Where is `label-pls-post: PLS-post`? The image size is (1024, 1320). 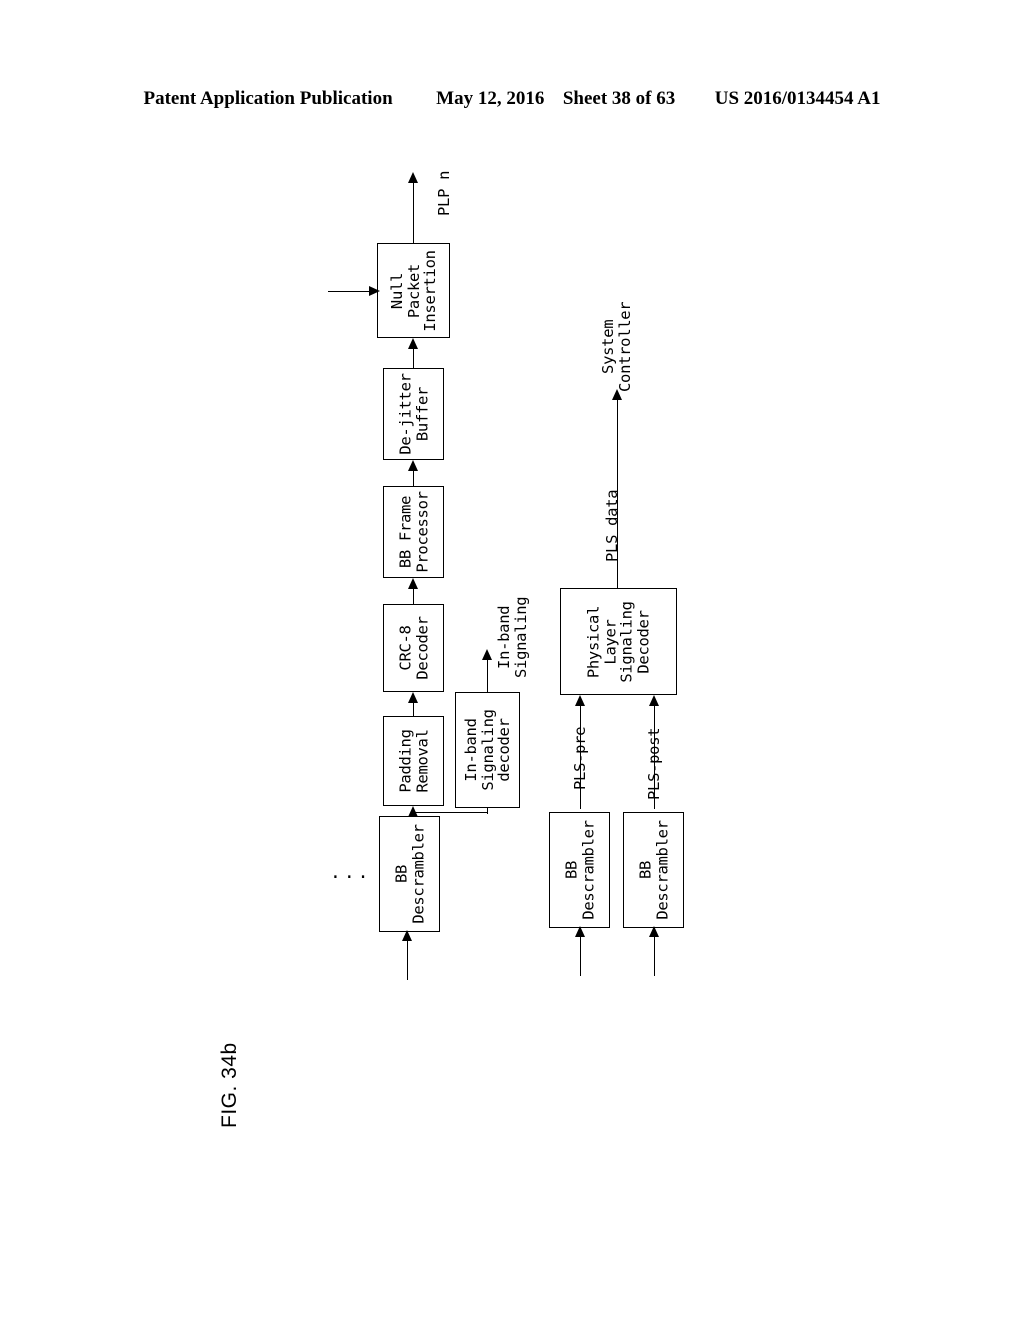
label-pls-post: PLS-post is located at coordinates (654, 763).